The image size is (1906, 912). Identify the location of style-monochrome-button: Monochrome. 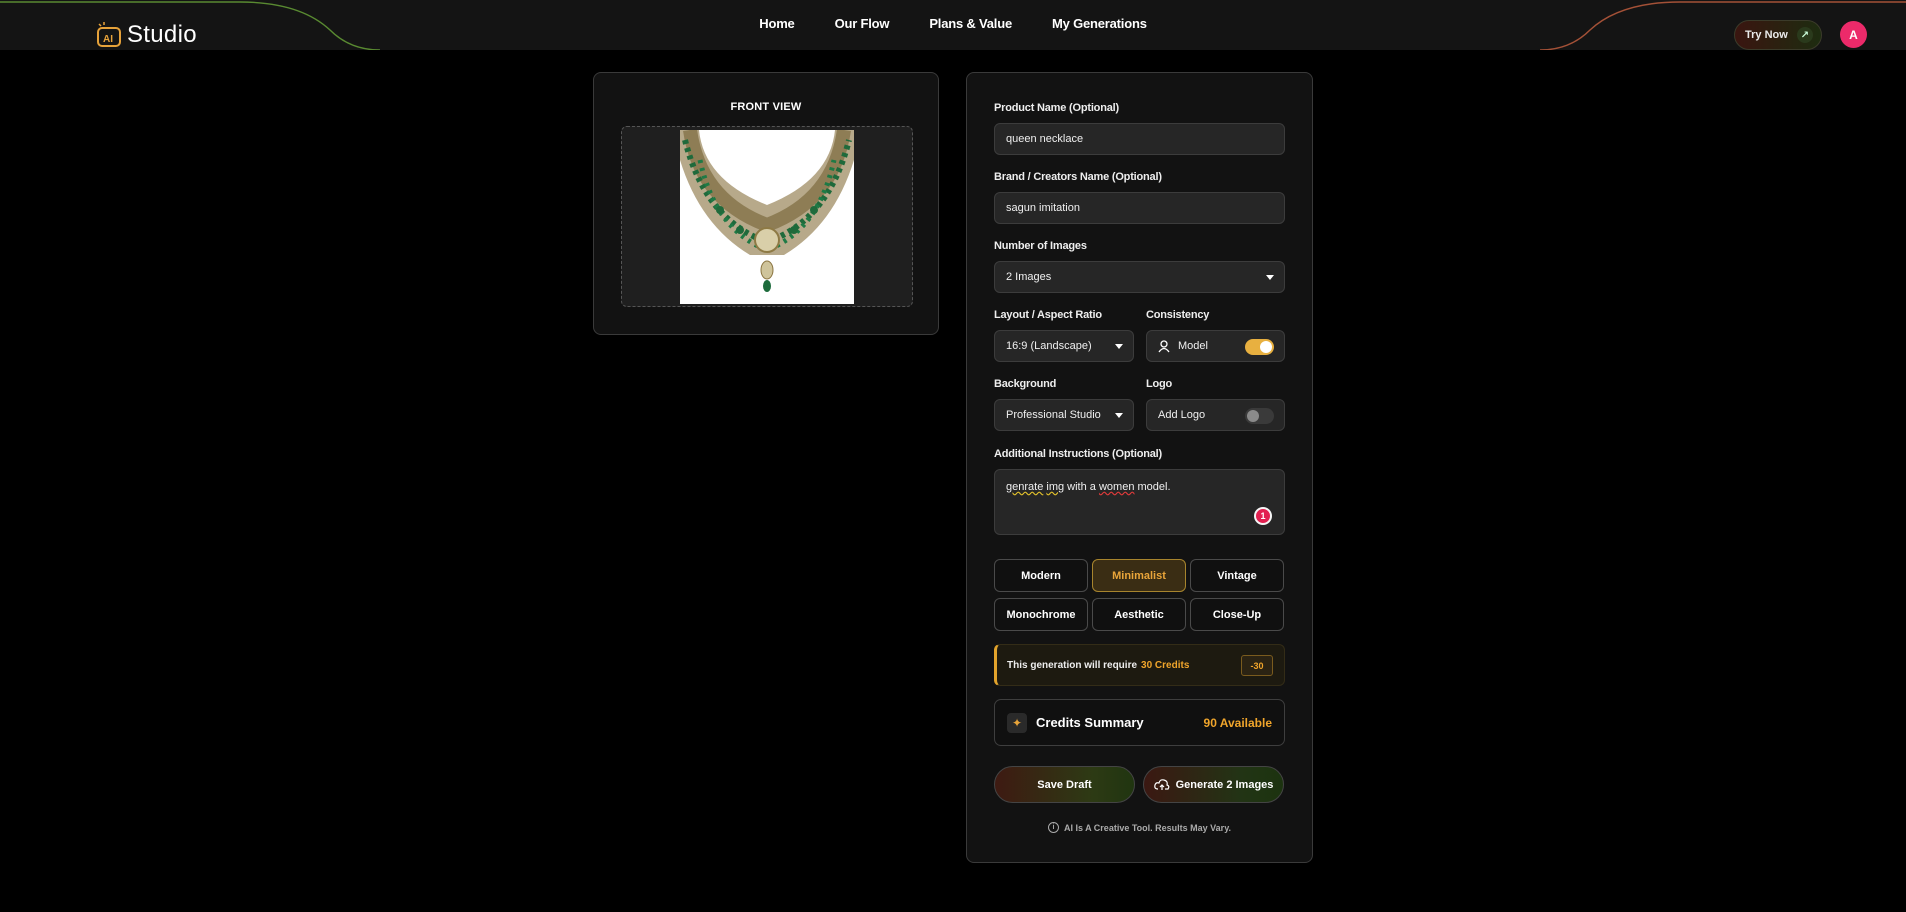
(1041, 614).